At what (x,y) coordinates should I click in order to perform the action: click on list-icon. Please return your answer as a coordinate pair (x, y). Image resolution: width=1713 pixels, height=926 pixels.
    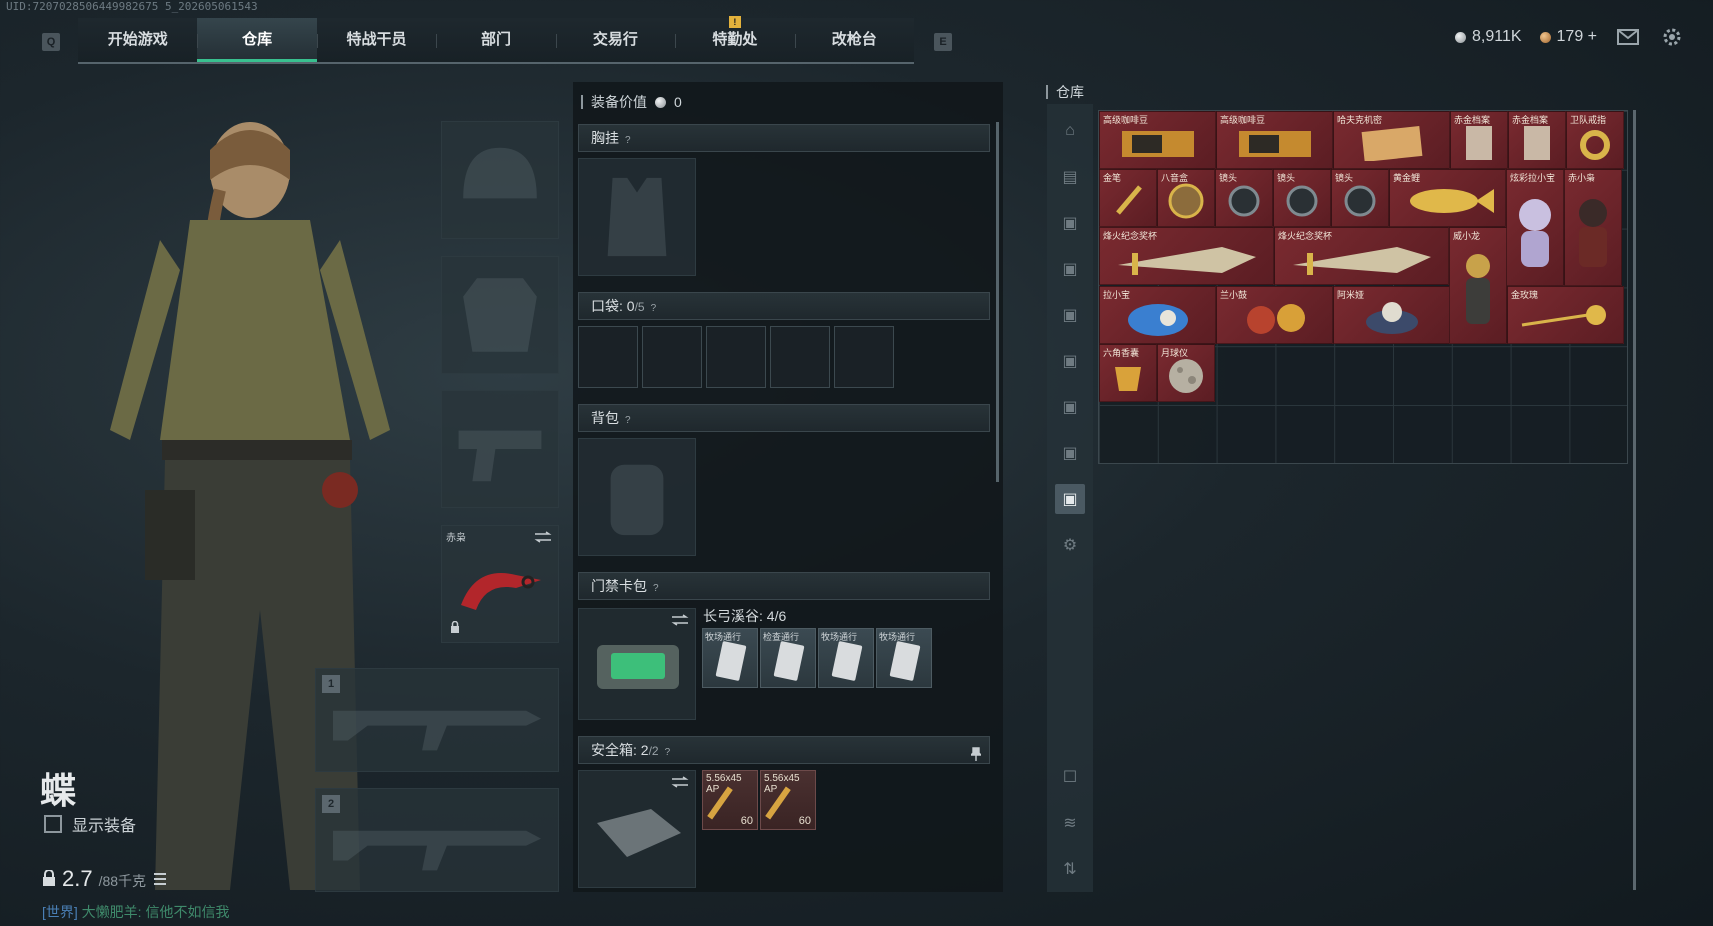
    Looking at the image, I should click on (160, 879).